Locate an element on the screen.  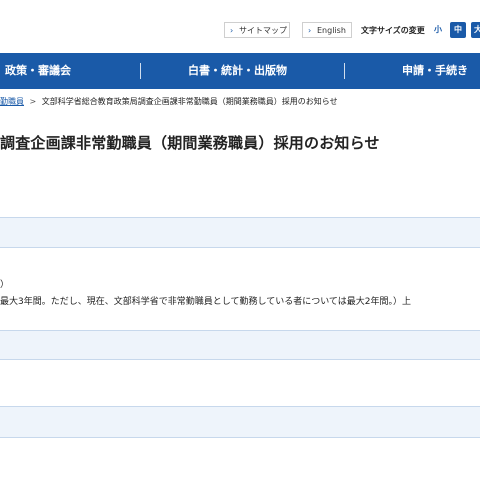
sitemap-link: › サイトマップ is located at coordinates (257, 30).